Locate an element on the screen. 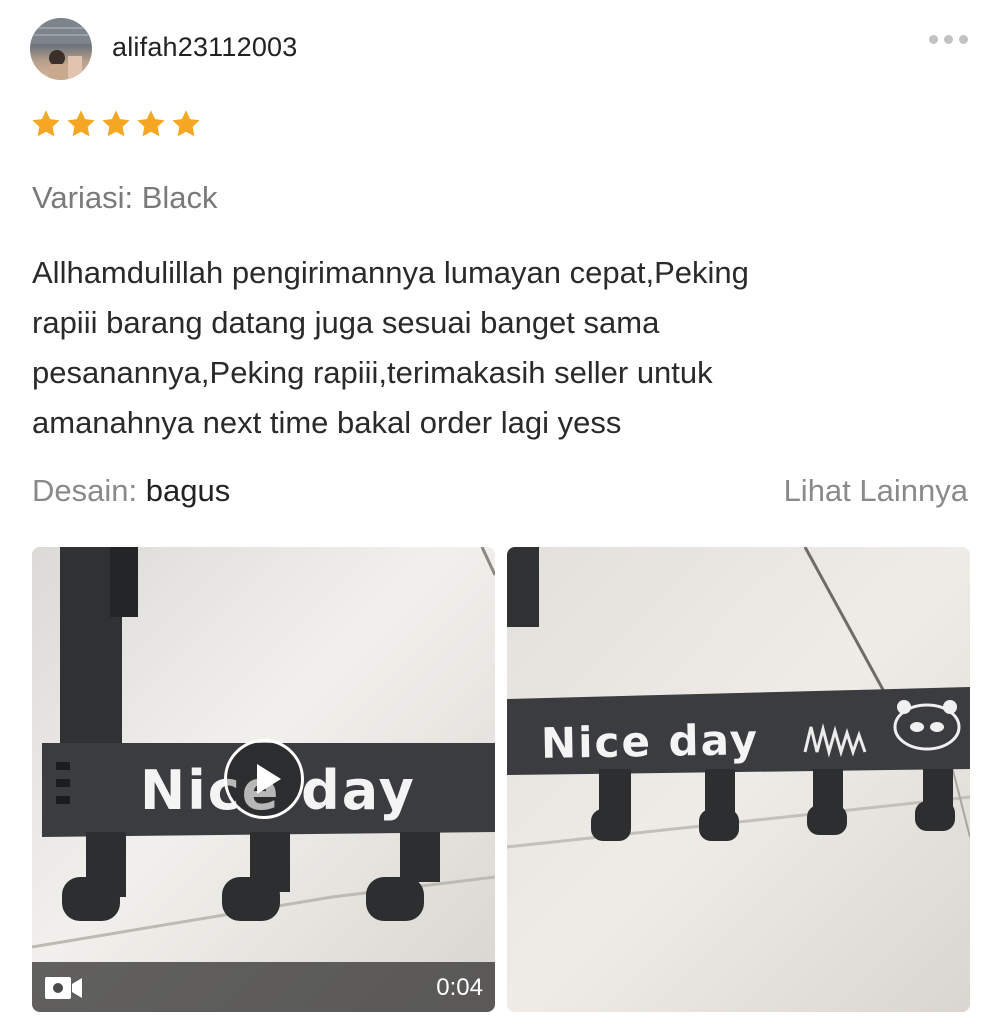 Image resolution: width=1000 pixels, height=1022 pixels. review-header: alifah23112003 is located at coordinates (500, 50).